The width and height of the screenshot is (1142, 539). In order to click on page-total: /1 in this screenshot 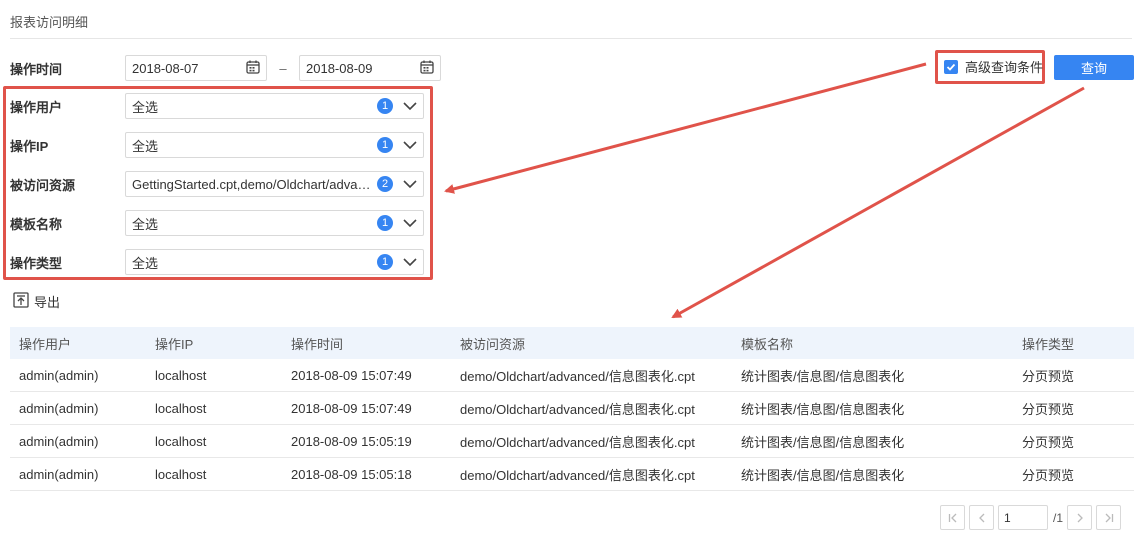, I will do `click(1058, 517)`.